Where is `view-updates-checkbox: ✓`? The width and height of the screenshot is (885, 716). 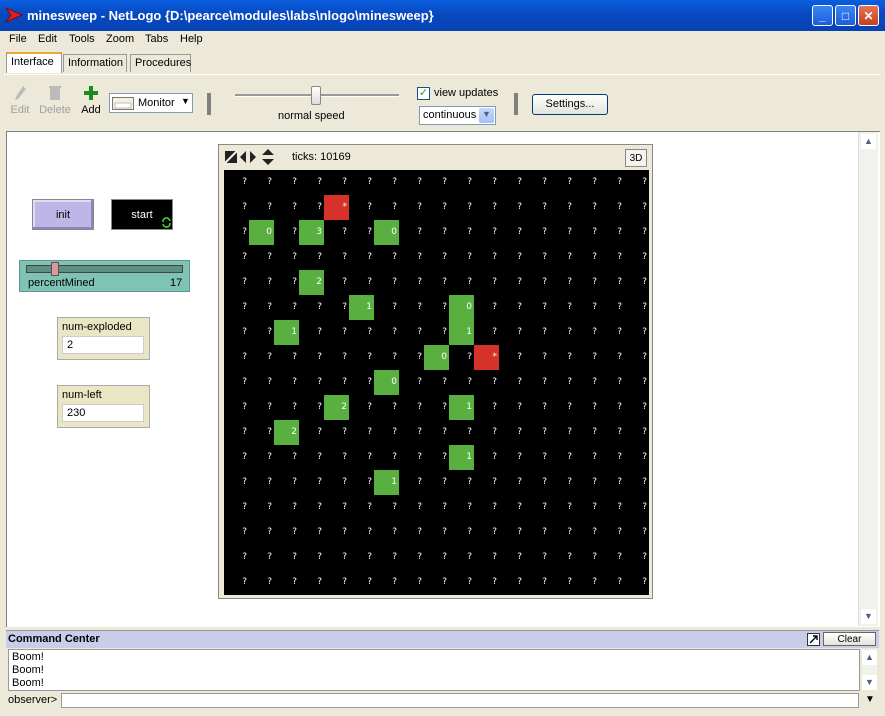
view-updates-checkbox: ✓ is located at coordinates (423, 93).